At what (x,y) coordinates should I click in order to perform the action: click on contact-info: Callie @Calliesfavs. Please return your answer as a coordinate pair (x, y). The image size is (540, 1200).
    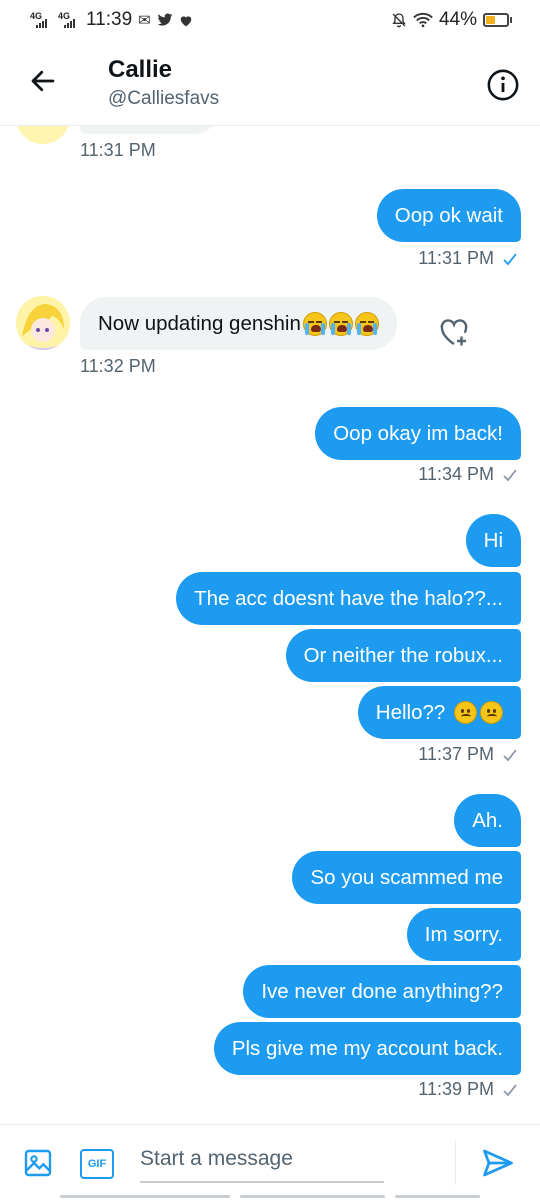
    Looking at the image, I should click on (163, 83).